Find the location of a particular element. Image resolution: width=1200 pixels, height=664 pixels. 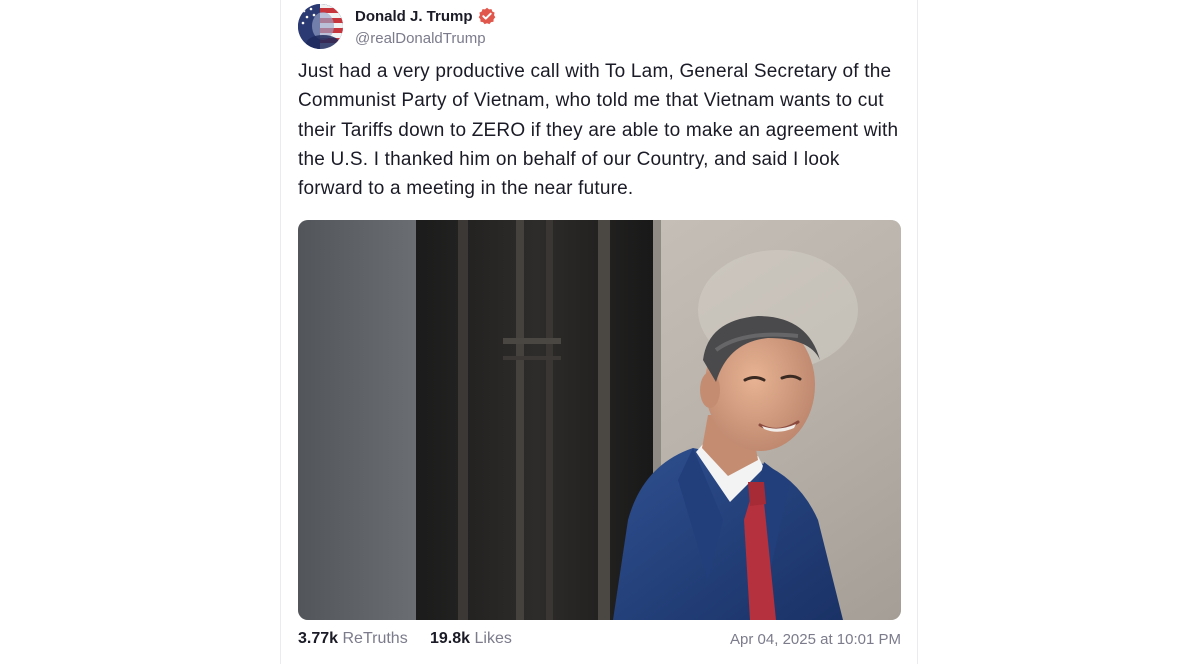

likes-count: 19.8k is located at coordinates (450, 638).